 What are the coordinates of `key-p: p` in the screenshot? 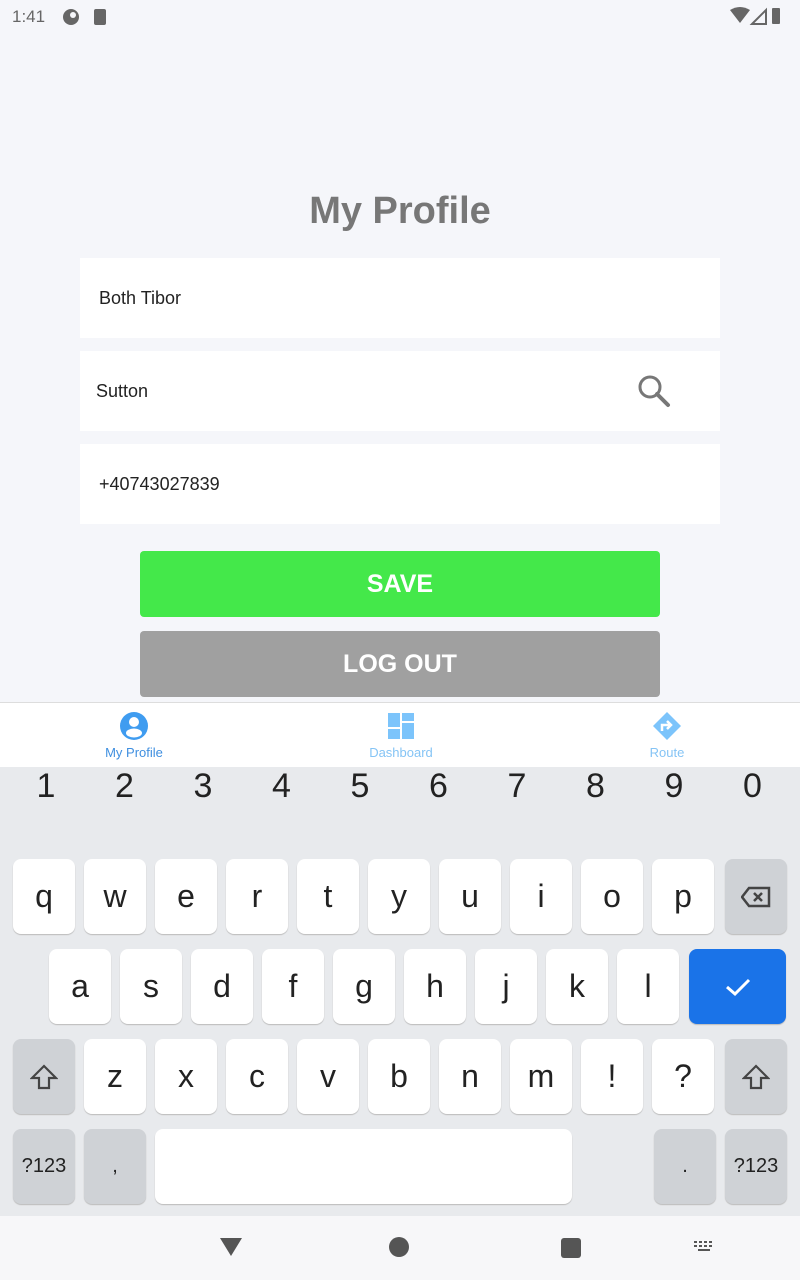 It's located at (683, 896).